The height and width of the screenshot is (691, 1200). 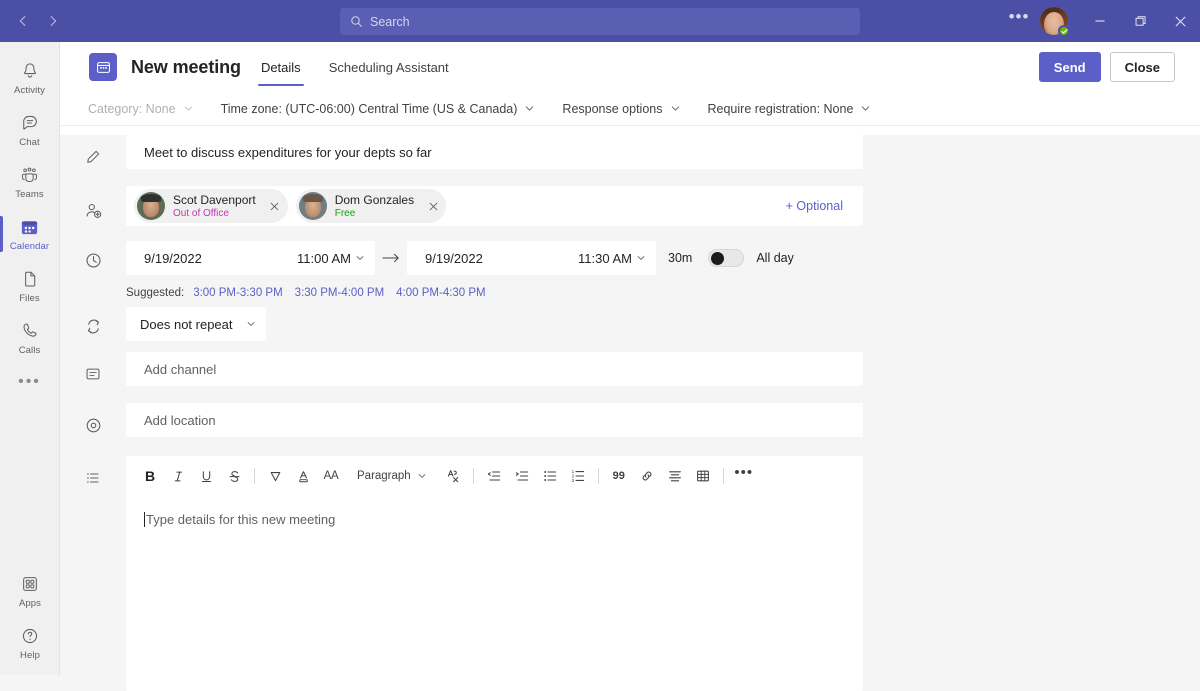 I want to click on chat-icon, so click(x=30, y=123).